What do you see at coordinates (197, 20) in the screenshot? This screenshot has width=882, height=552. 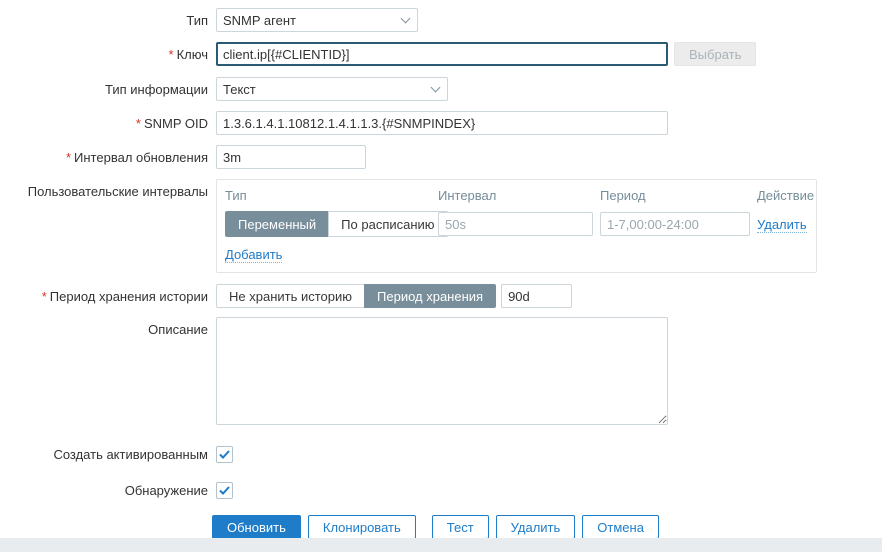 I see `type-label: Тип` at bounding box center [197, 20].